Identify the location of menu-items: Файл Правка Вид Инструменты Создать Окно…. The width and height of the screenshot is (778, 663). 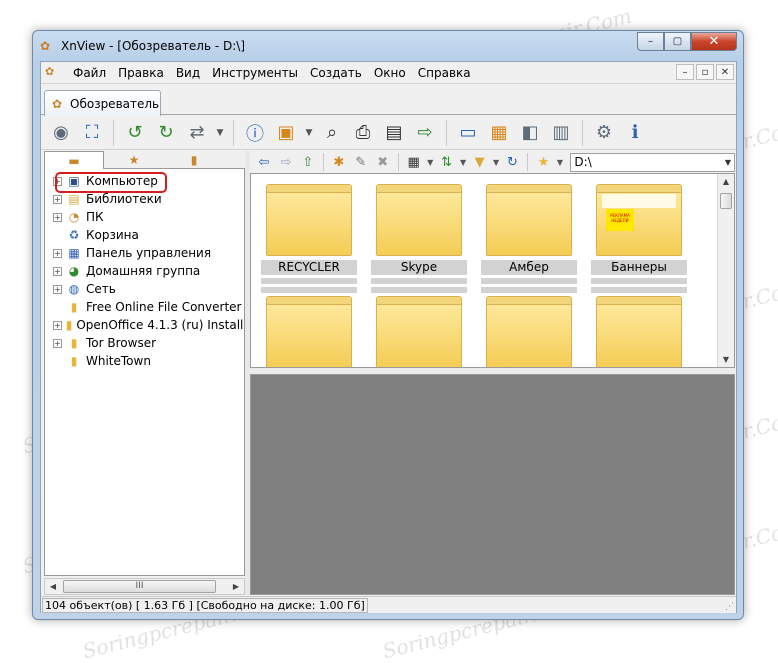
(272, 73).